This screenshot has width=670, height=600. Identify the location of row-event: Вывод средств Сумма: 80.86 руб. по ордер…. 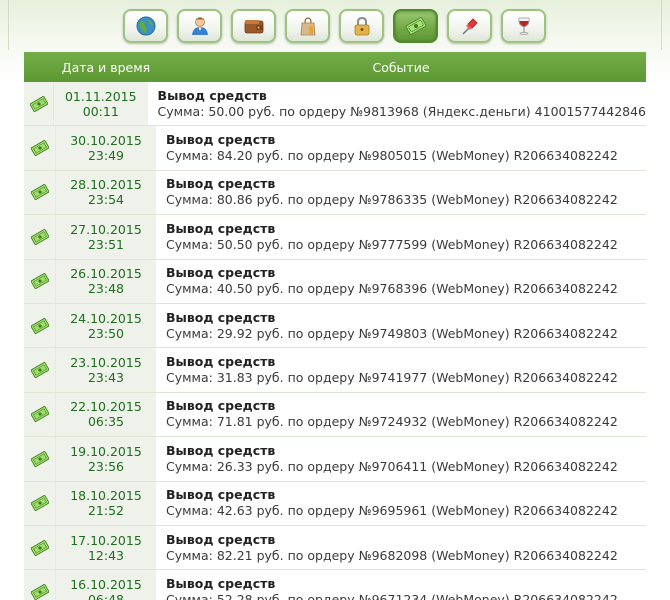
(401, 192).